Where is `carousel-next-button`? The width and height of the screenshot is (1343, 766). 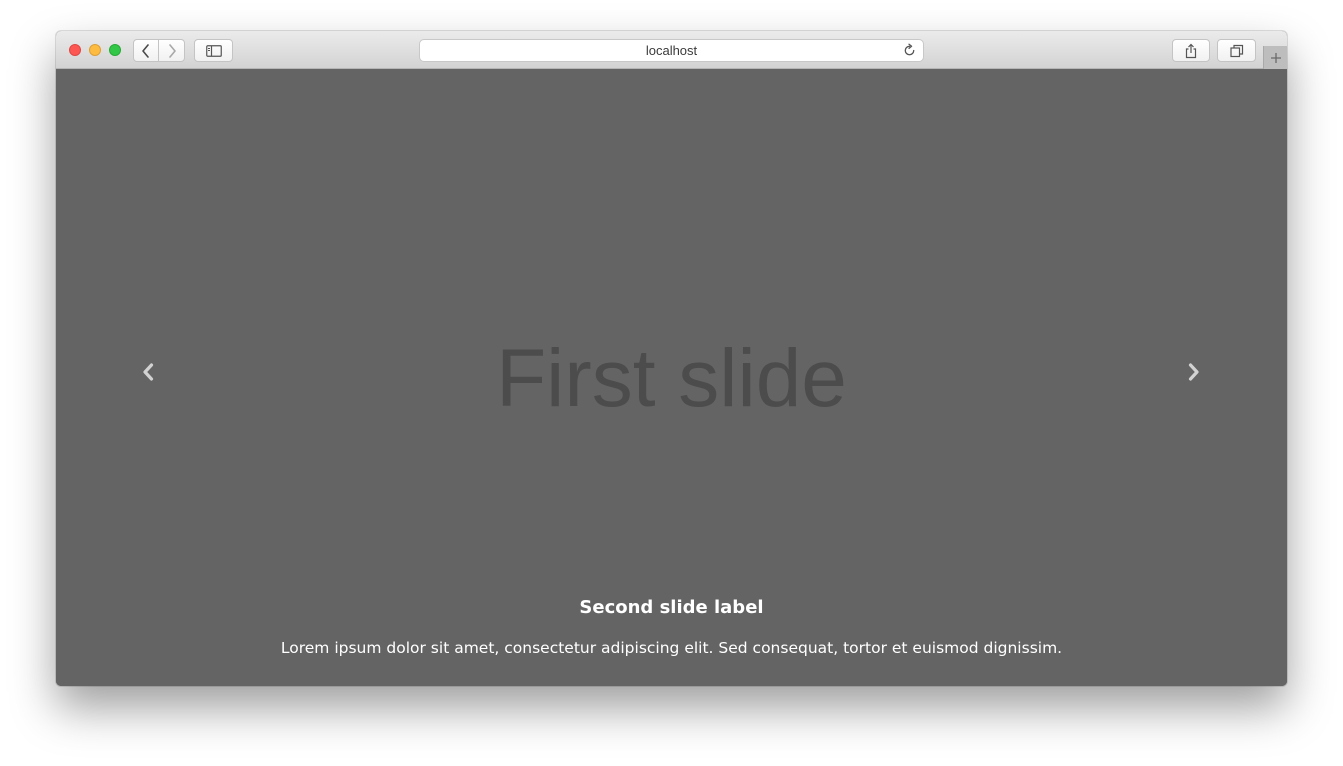 carousel-next-button is located at coordinates (1194, 372).